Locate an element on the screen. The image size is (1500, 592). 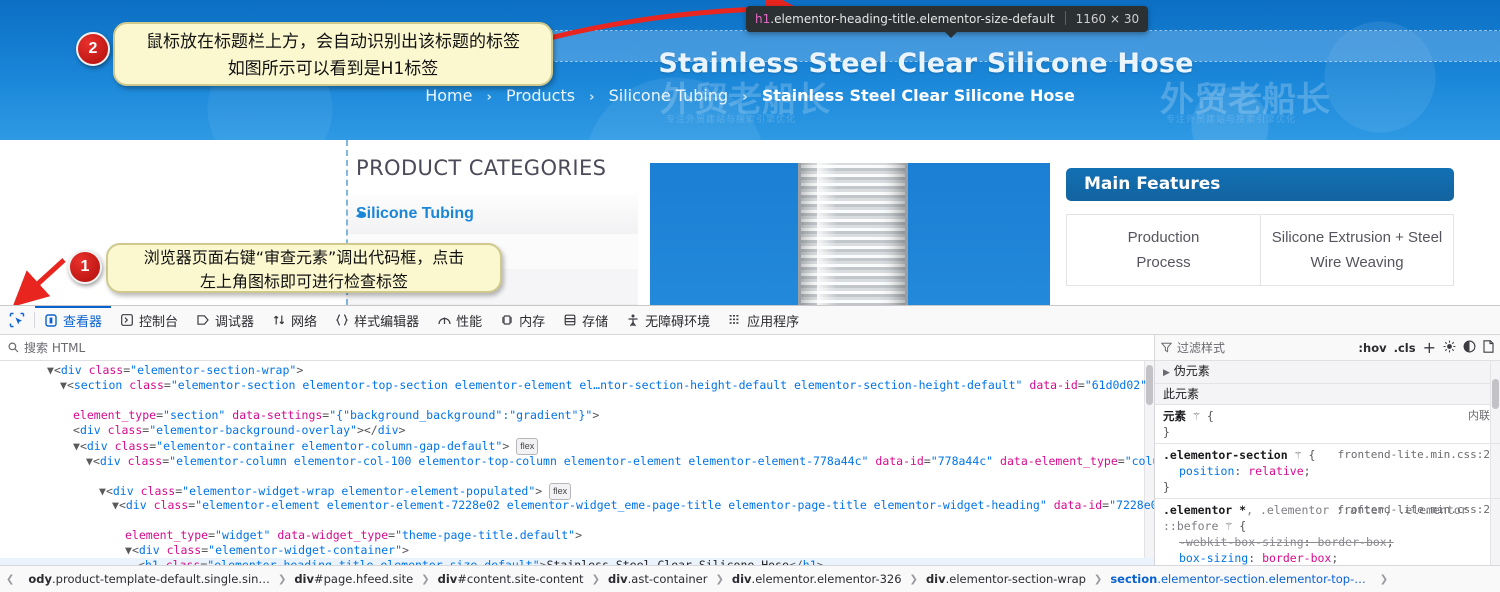
tooltip-dimensions: 1160 × 30 is located at coordinates (1107, 19).